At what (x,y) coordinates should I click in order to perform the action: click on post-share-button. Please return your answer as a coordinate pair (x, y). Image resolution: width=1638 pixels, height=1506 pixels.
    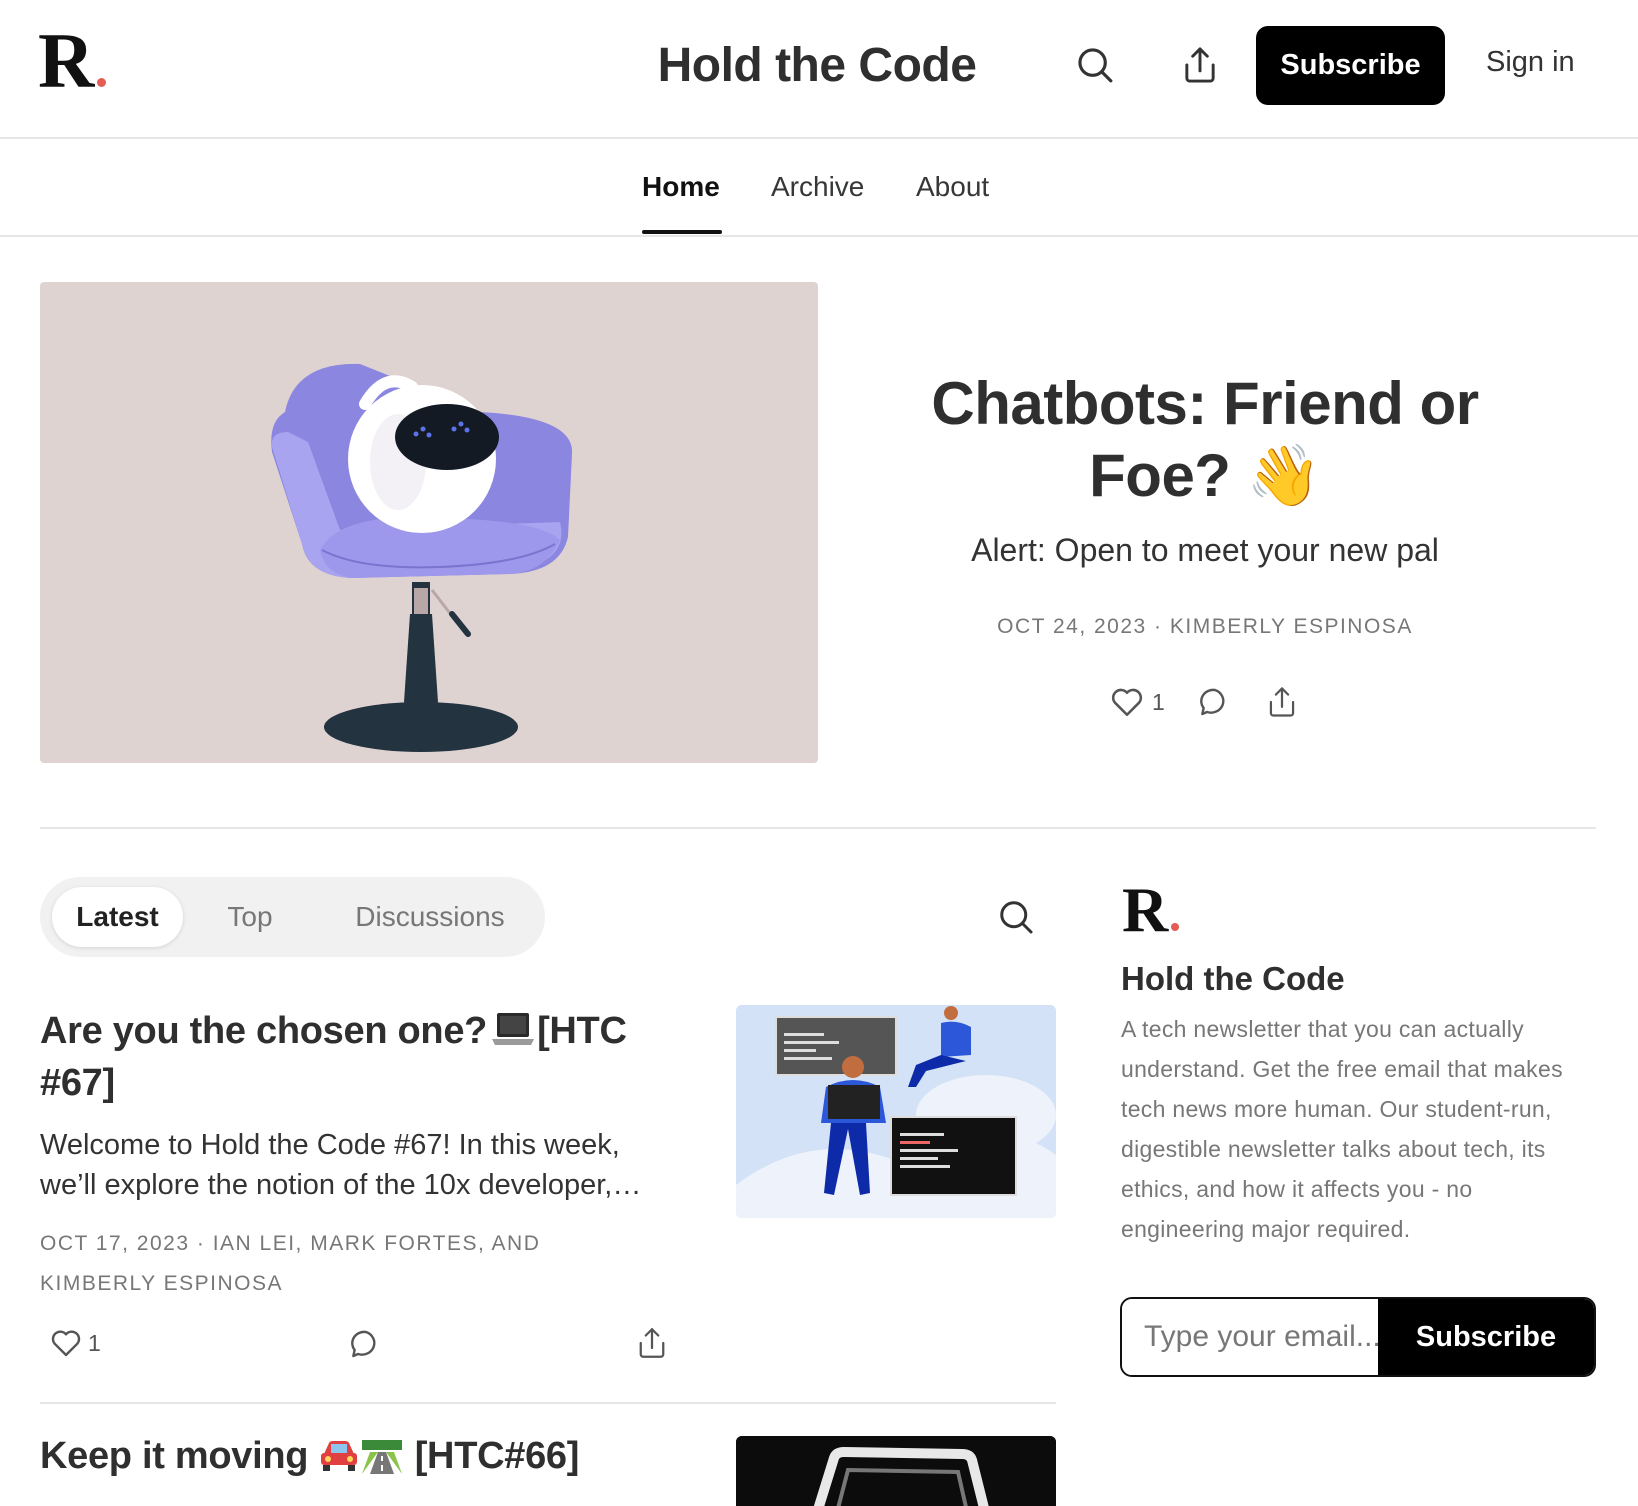
    Looking at the image, I should click on (652, 1345).